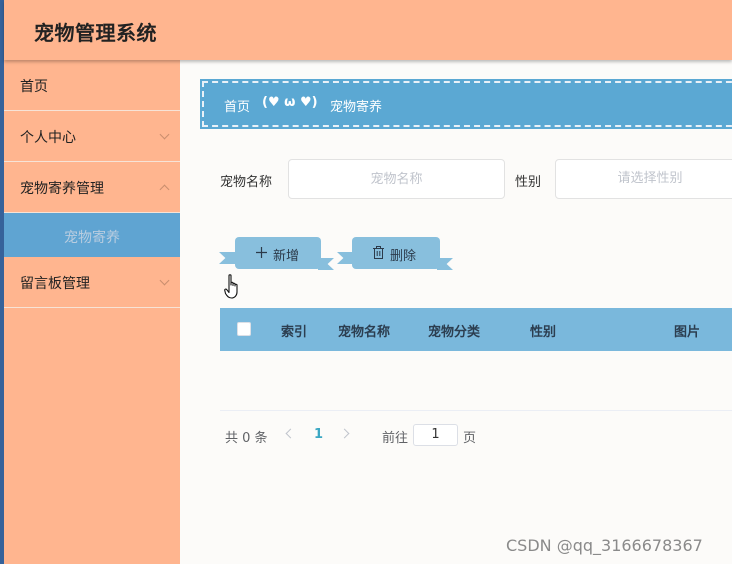 The height and width of the screenshot is (564, 732). I want to click on sidebar-item-label: 宠物寄养管理, so click(62, 189).